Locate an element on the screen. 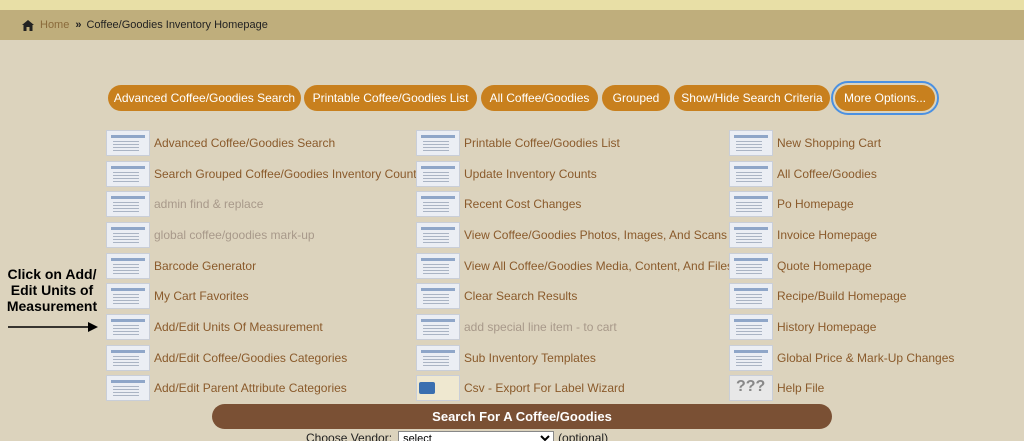 The width and height of the screenshot is (1024, 441). link-label: Add/Edit Units Of Measurement is located at coordinates (238, 327).